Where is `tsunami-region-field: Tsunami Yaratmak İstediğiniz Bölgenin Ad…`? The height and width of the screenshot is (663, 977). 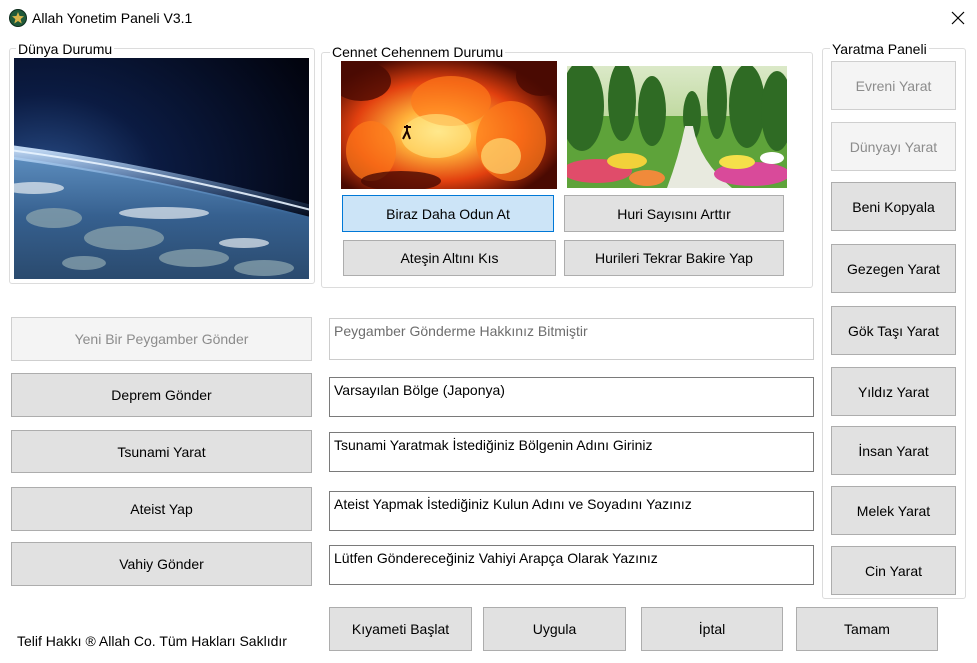
tsunami-region-field: Tsunami Yaratmak İstediğiniz Bölgenin Ad… is located at coordinates (571, 452).